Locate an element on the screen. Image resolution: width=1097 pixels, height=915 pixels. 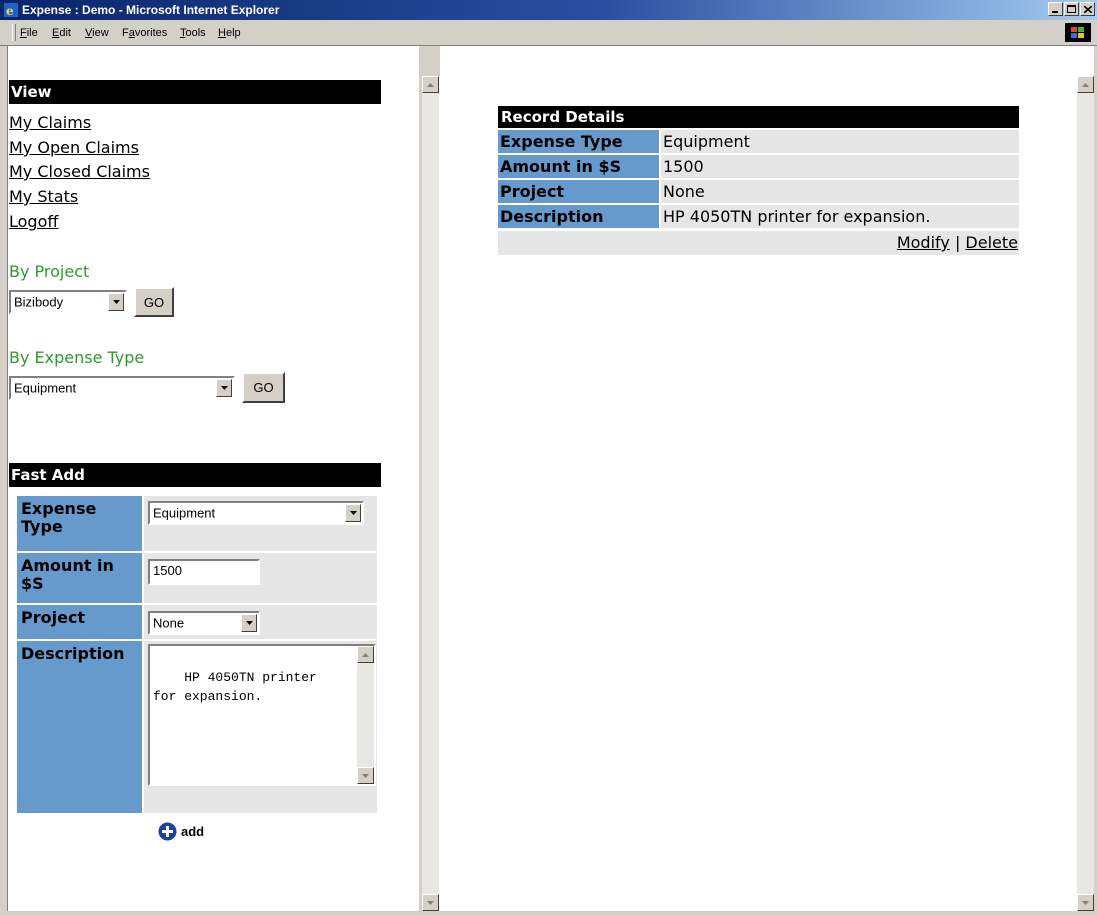
by-project-label: By Project is located at coordinates (49, 271).